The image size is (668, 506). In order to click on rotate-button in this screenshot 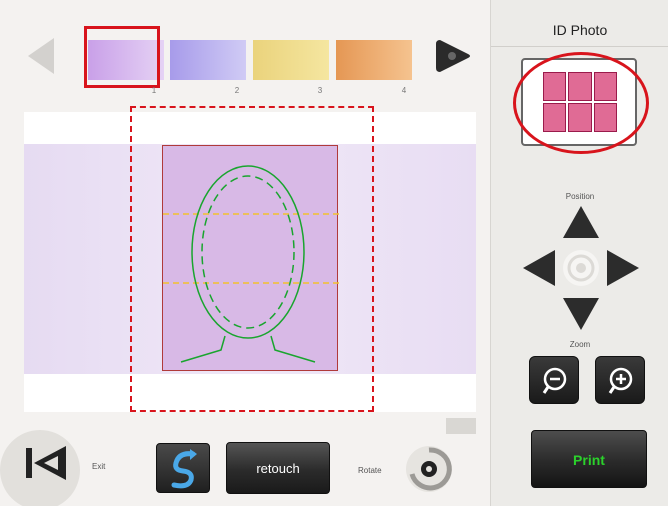, I will do `click(429, 469)`.